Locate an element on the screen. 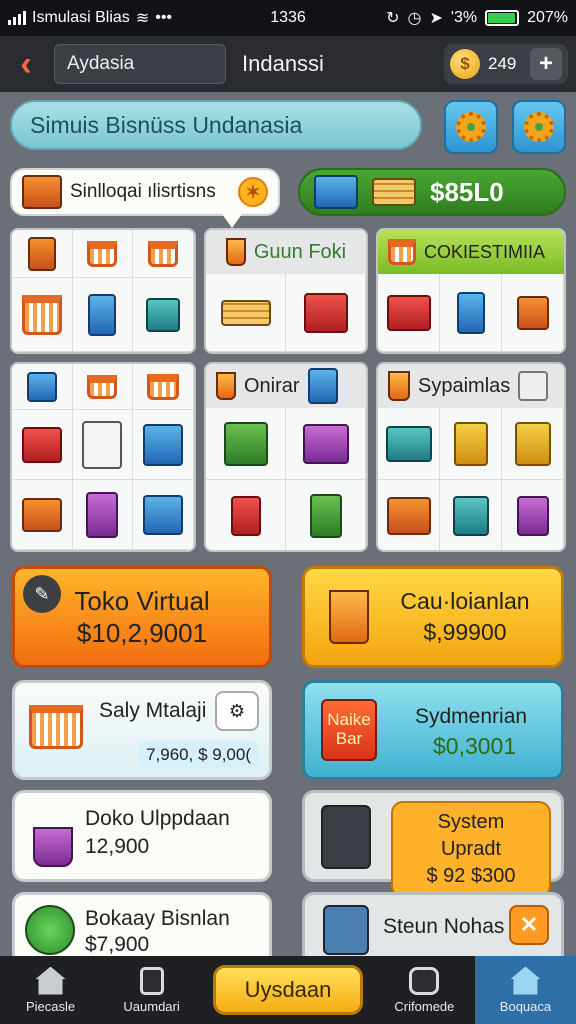 This screenshot has width=576, height=1024. wifi-icon: ≋ is located at coordinates (142, 18).